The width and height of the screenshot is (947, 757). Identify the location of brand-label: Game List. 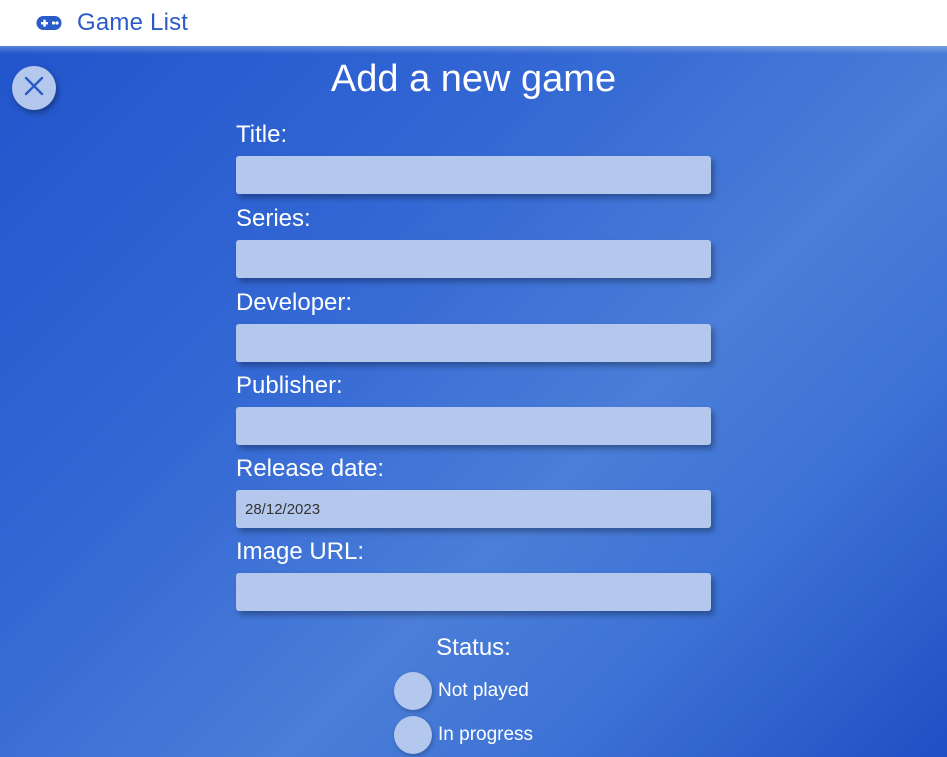
(133, 22).